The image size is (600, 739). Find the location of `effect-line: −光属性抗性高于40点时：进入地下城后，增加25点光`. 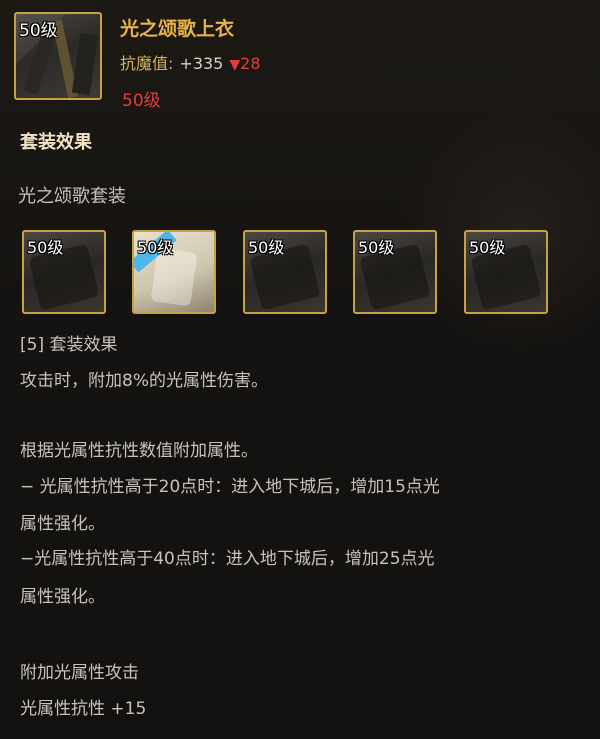

effect-line: −光属性抗性高于40点时：进入地下城后，增加25点光 is located at coordinates (227, 559).